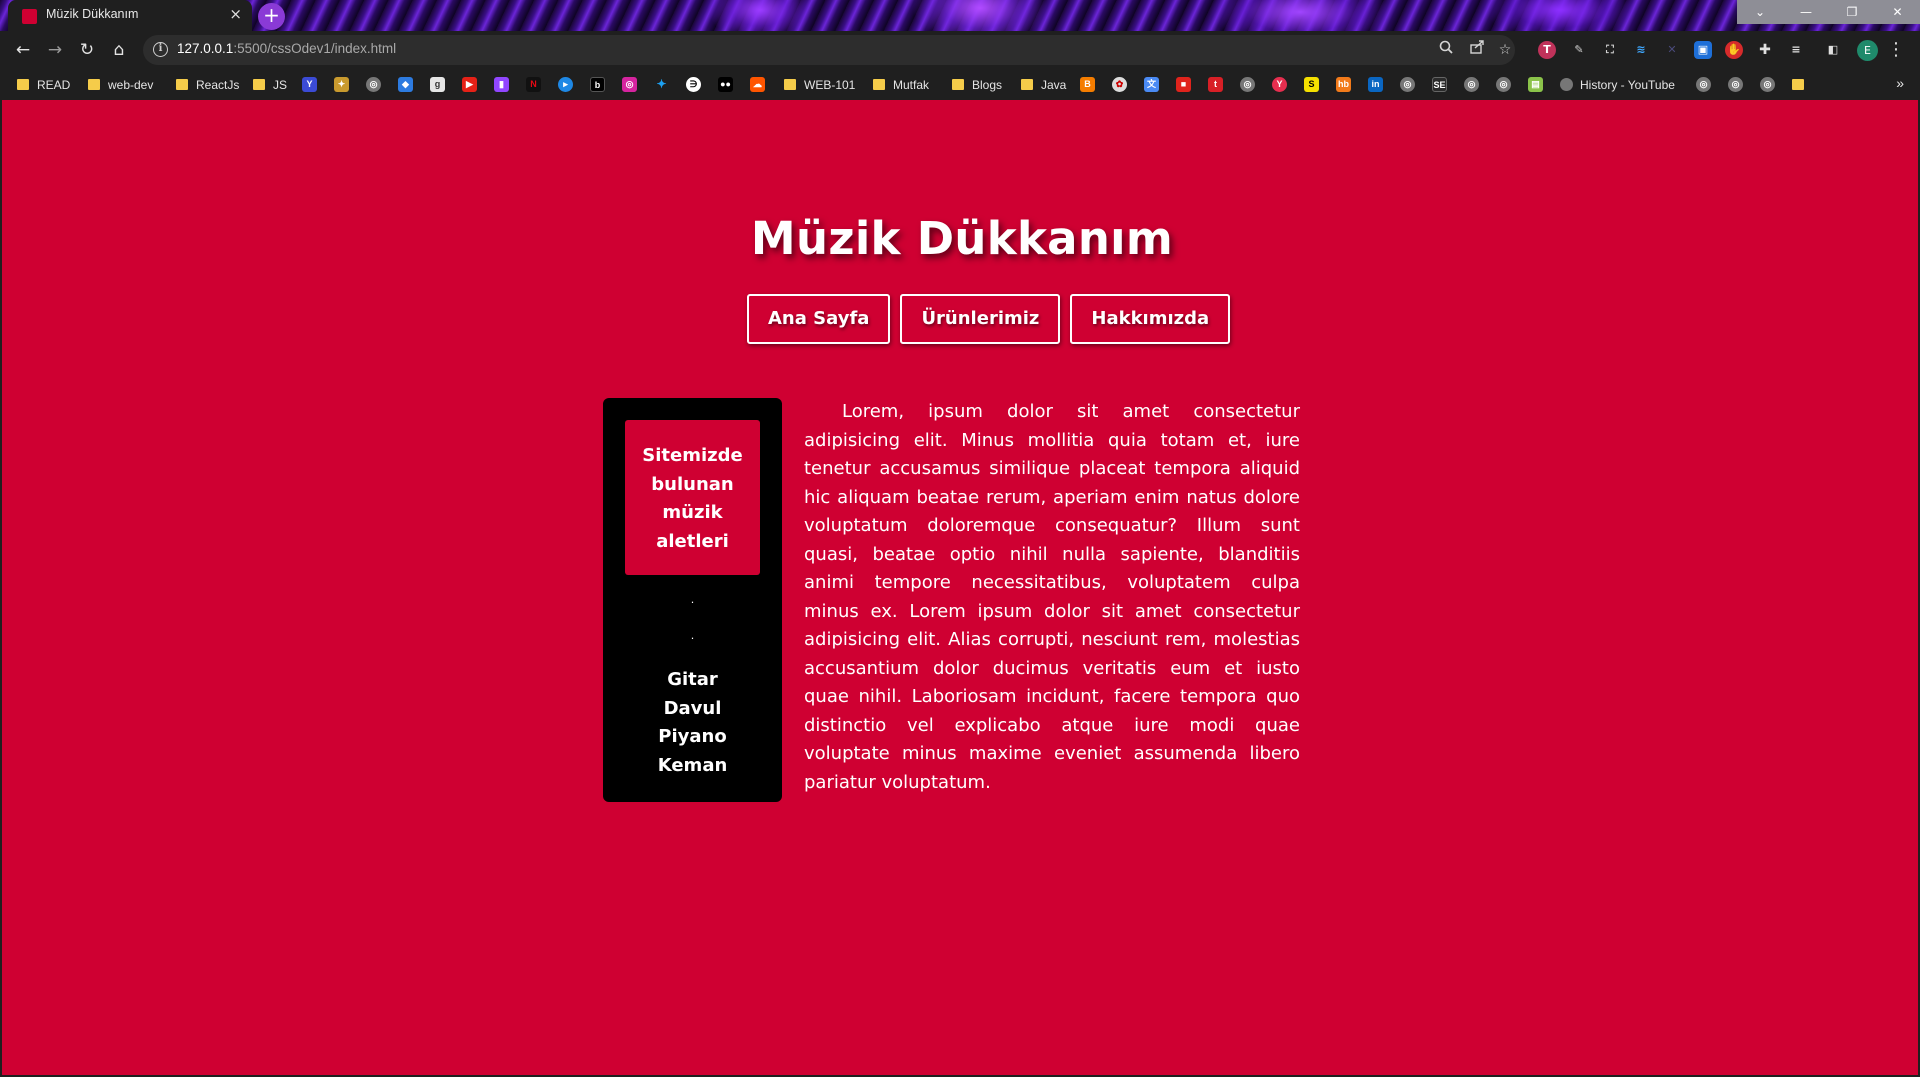 Image resolution: width=1920 pixels, height=1077 pixels. Describe the element at coordinates (1867, 50) in the screenshot. I see `profile-avatar: E` at that location.